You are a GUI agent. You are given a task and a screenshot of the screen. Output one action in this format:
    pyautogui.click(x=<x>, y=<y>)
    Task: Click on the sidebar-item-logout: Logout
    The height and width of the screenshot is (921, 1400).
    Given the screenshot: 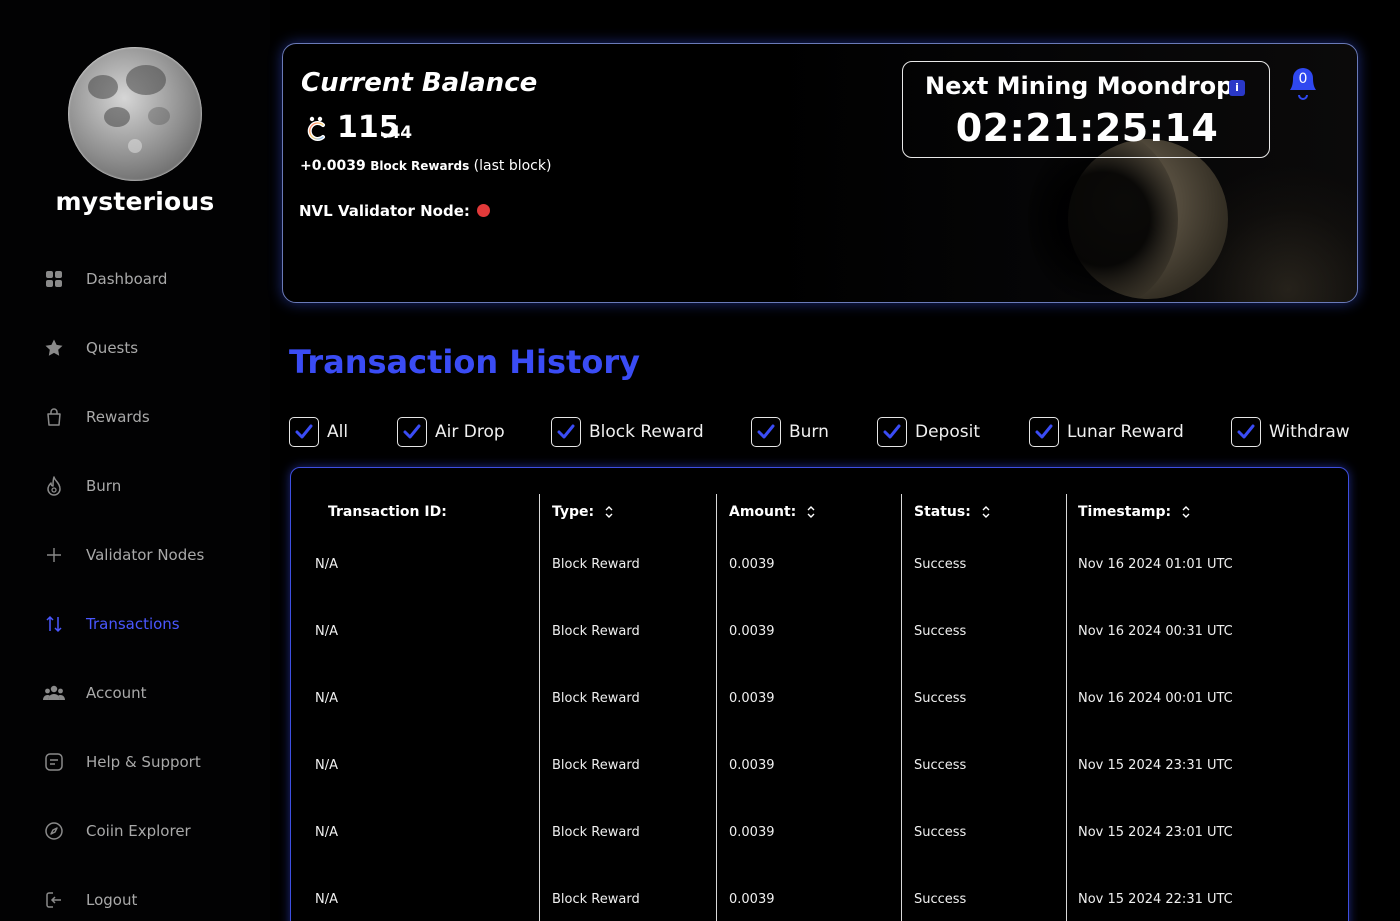 What is the action you would take?
    pyautogui.click(x=135, y=900)
    